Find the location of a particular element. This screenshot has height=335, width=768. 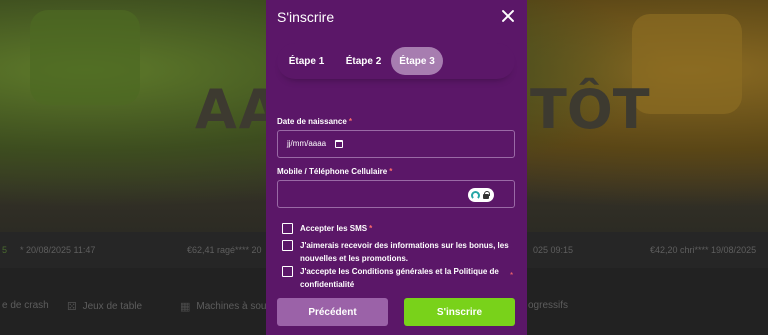

nav-item-crash: e de crash is located at coordinates (25, 305).